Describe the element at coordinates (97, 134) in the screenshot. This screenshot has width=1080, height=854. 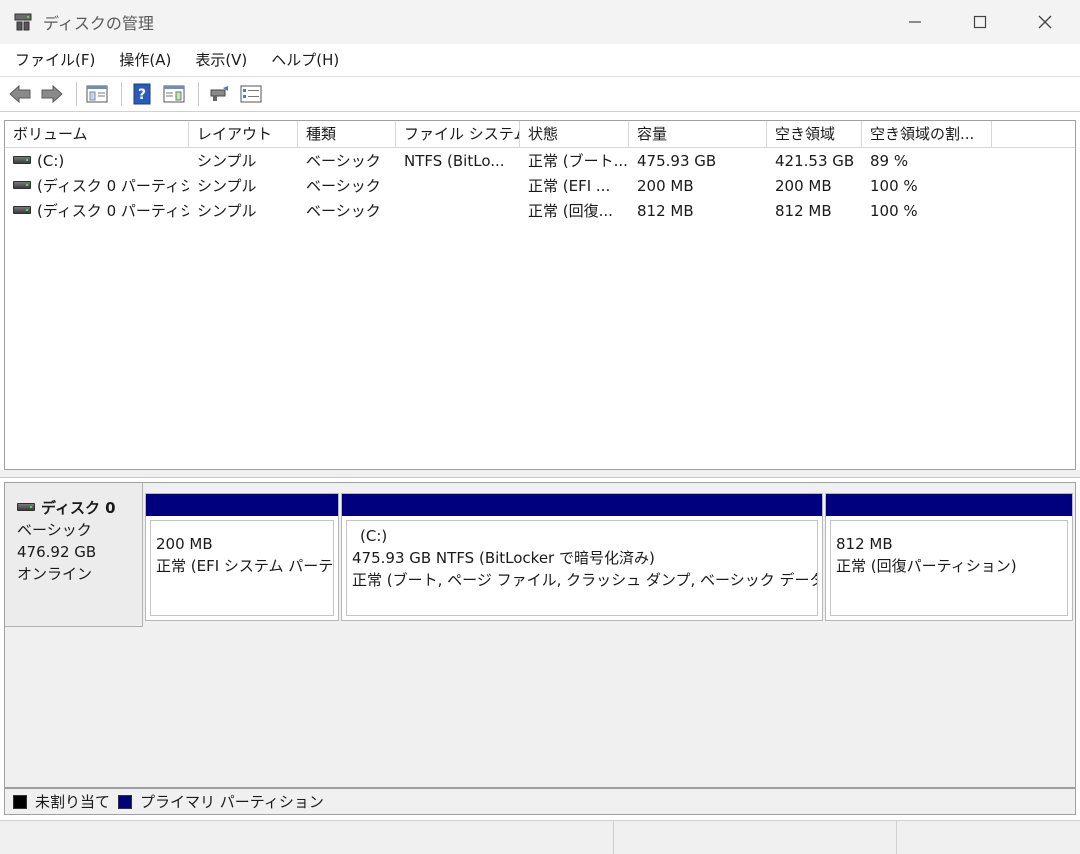
I see `column-volume: ボリューム` at that location.